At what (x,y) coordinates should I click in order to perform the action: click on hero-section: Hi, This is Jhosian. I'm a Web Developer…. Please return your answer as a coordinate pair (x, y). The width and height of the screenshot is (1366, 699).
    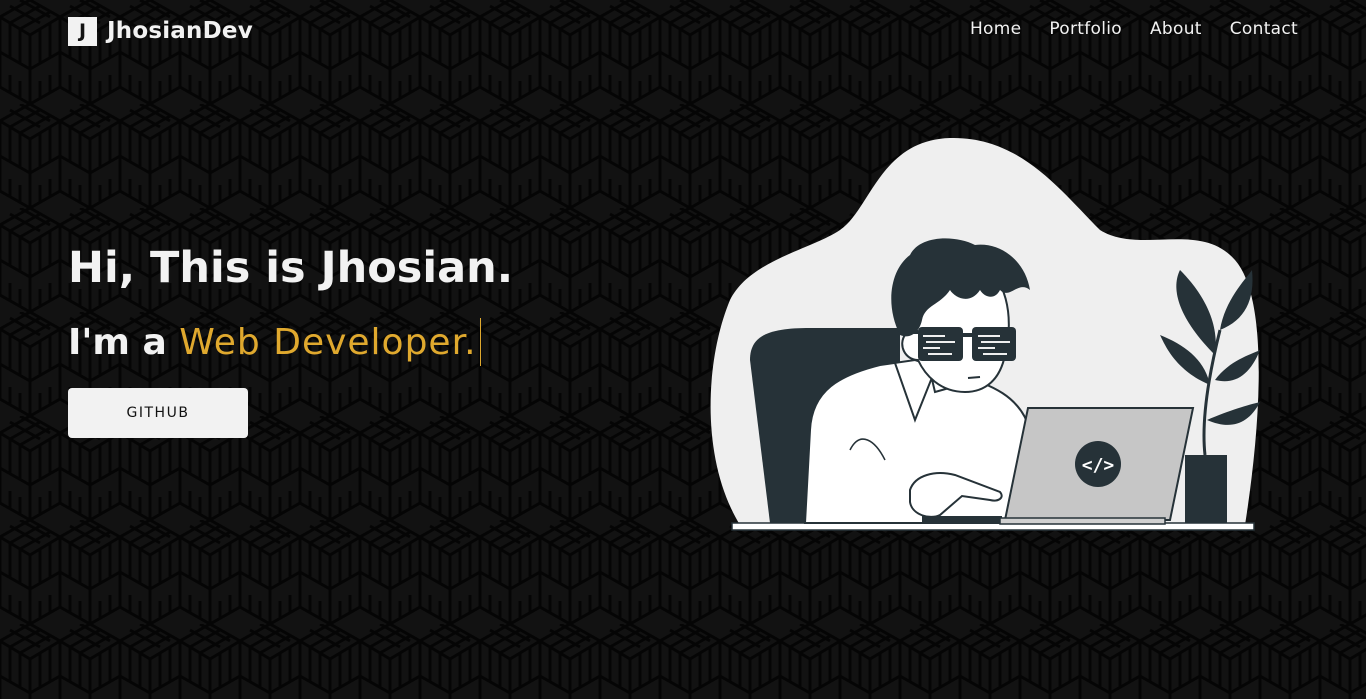
    Looking at the image, I should click on (291, 338).